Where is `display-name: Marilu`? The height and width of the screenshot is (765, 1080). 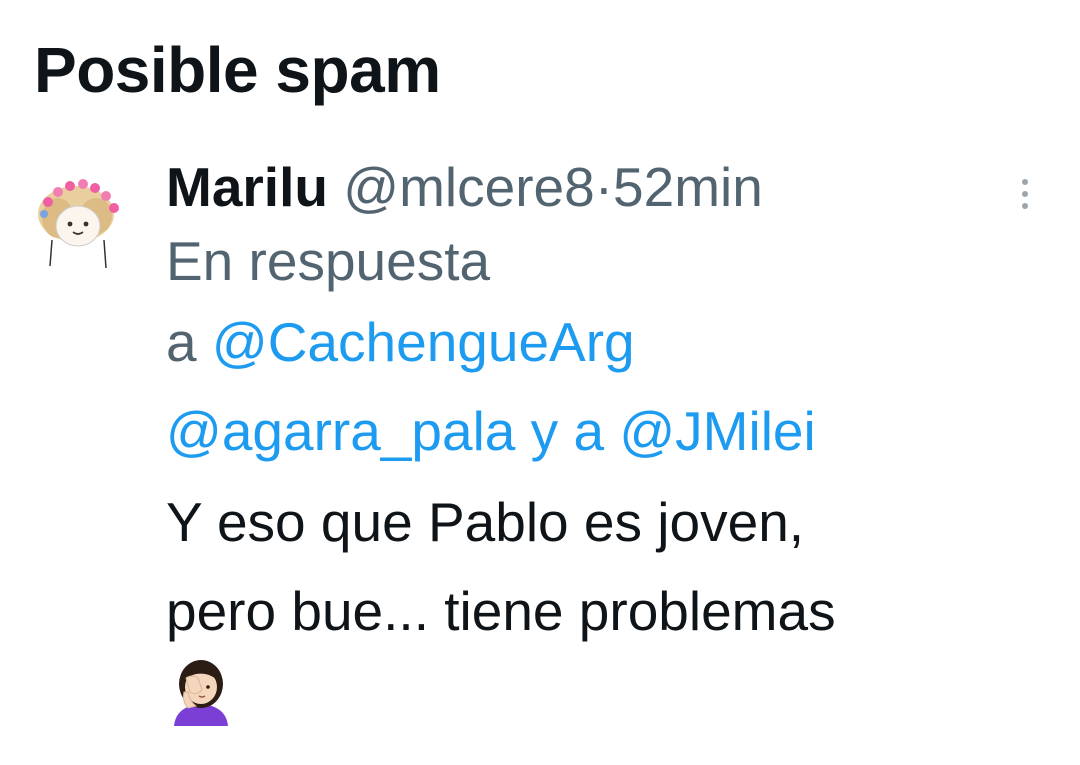
display-name: Marilu is located at coordinates (247, 187).